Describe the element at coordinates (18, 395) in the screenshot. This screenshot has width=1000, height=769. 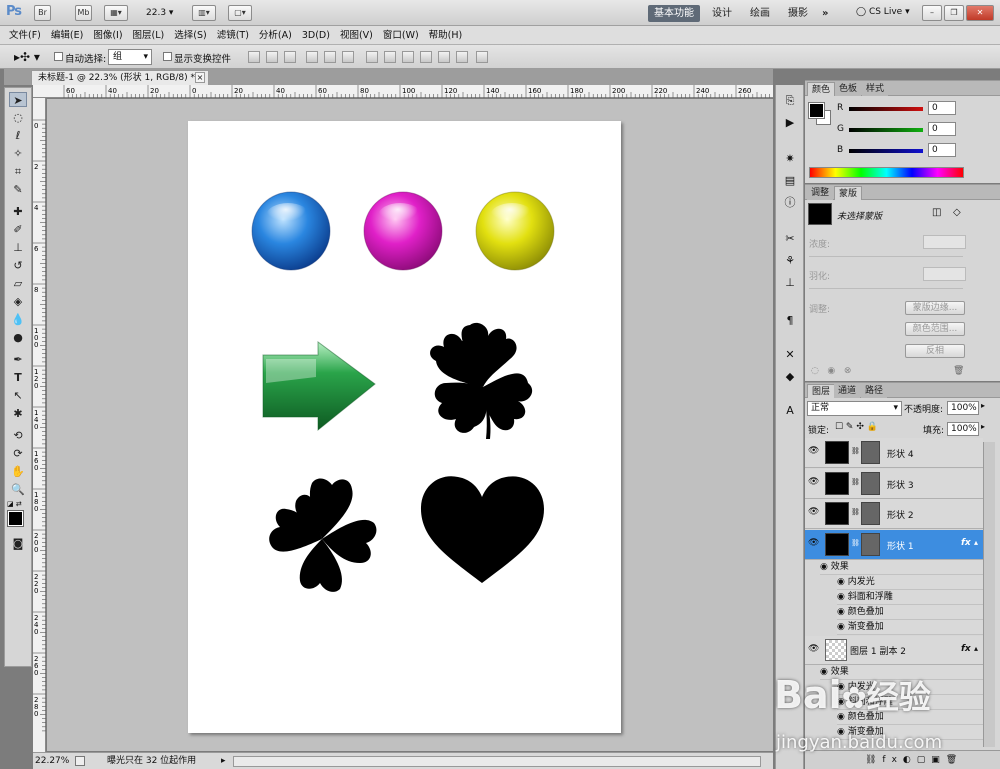
I see `path-select-tool-icon: ↖` at that location.